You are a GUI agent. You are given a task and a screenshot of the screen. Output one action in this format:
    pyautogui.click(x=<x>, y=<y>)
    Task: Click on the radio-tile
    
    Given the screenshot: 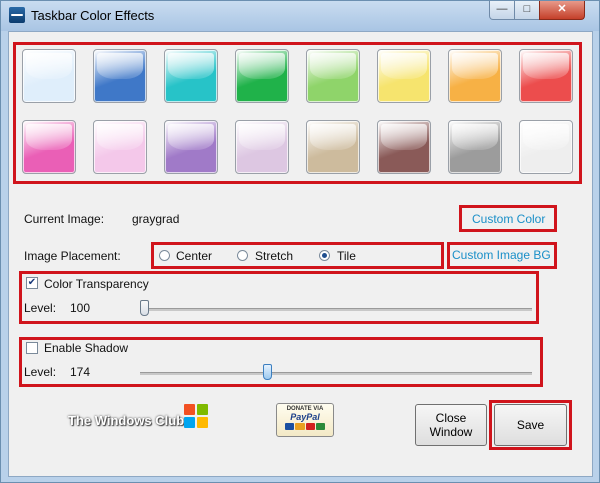 What is the action you would take?
    pyautogui.click(x=324, y=255)
    